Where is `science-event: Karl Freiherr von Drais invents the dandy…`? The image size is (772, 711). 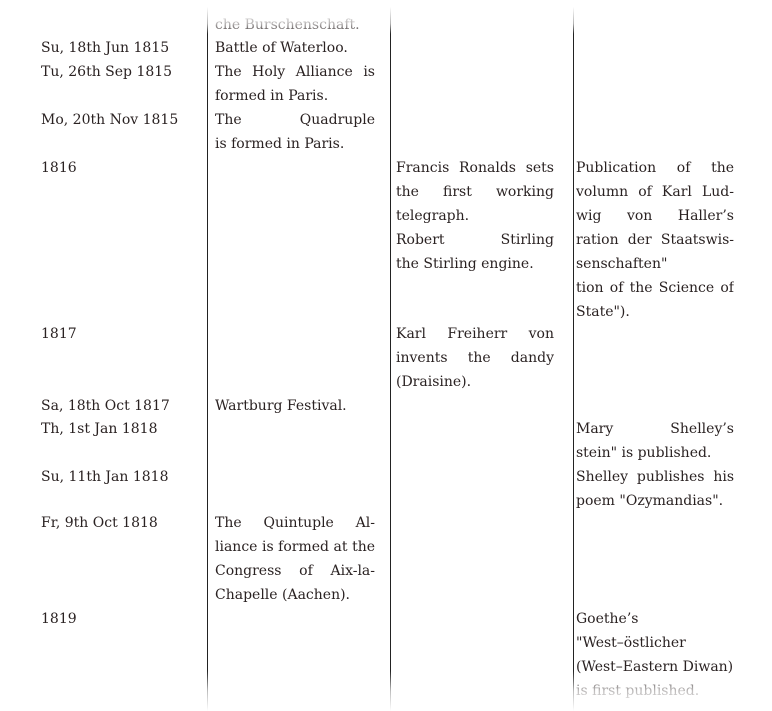
science-event: Karl Freiherr von Drais invents the dandy… is located at coordinates (475, 358).